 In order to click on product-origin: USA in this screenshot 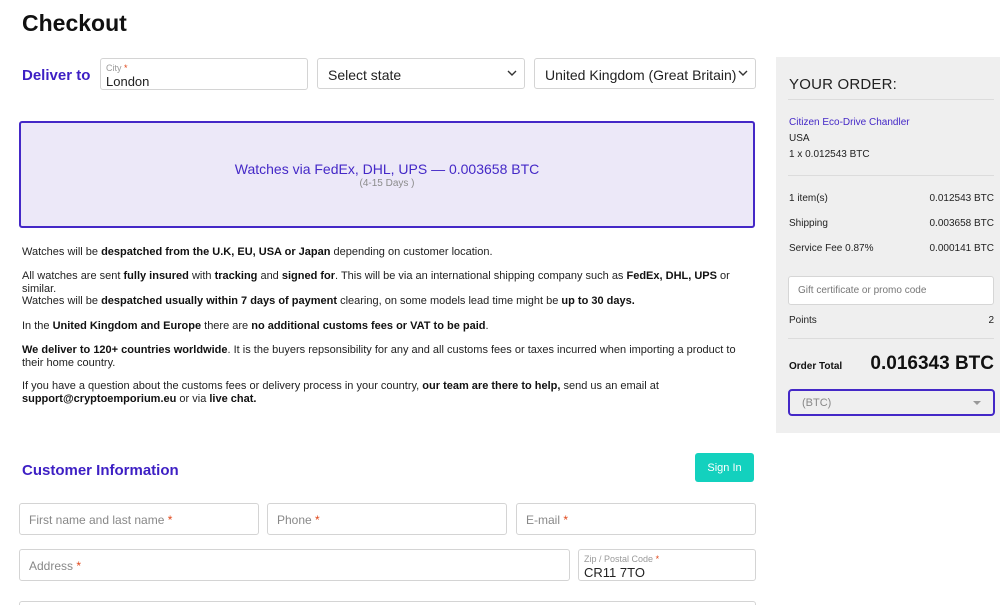, I will do `click(799, 138)`.